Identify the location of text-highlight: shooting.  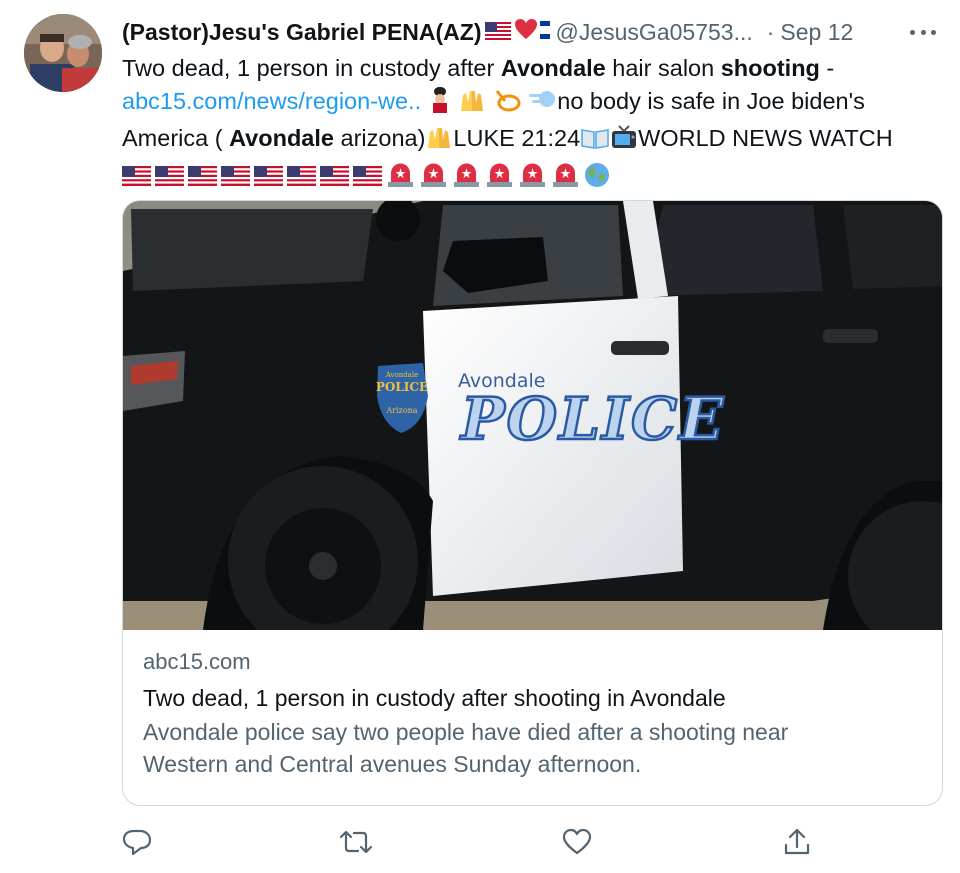
(770, 68).